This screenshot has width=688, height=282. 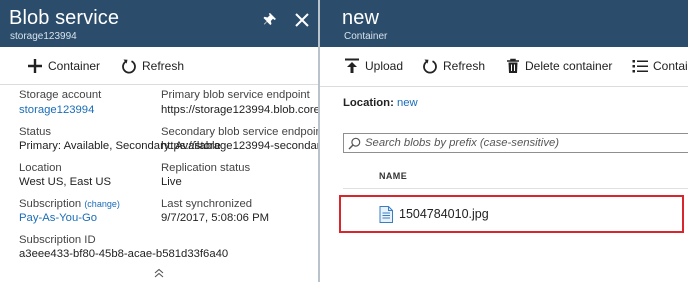 What do you see at coordinates (670, 66) in the screenshot?
I see `container-properties-label: Container properties` at bounding box center [670, 66].